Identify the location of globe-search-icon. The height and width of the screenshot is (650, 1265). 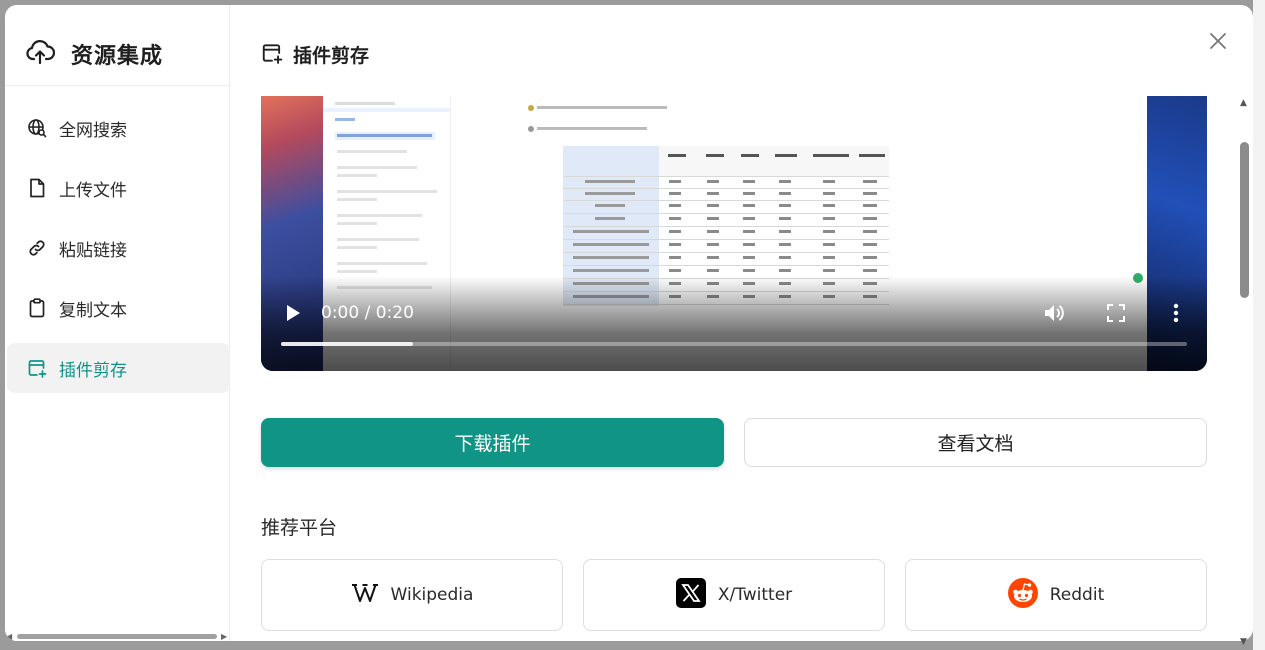
(37, 128).